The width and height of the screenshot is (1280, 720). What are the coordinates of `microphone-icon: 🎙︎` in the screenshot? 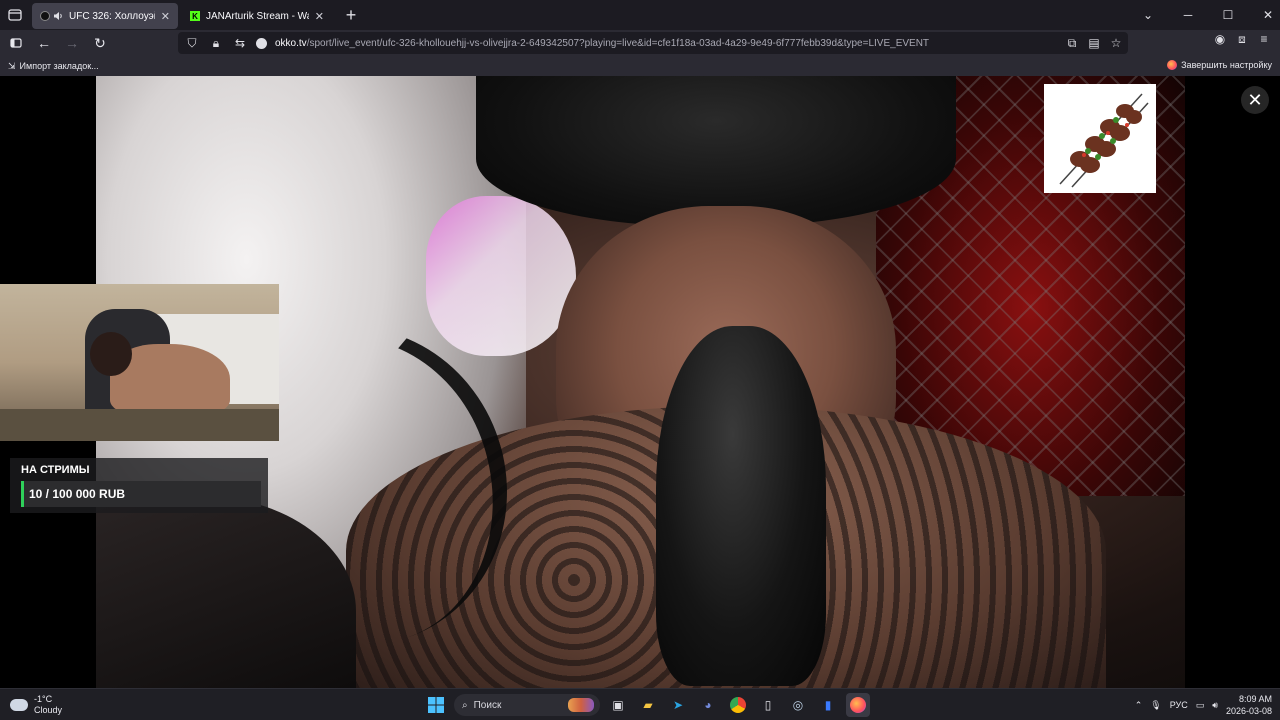 It's located at (1155, 705).